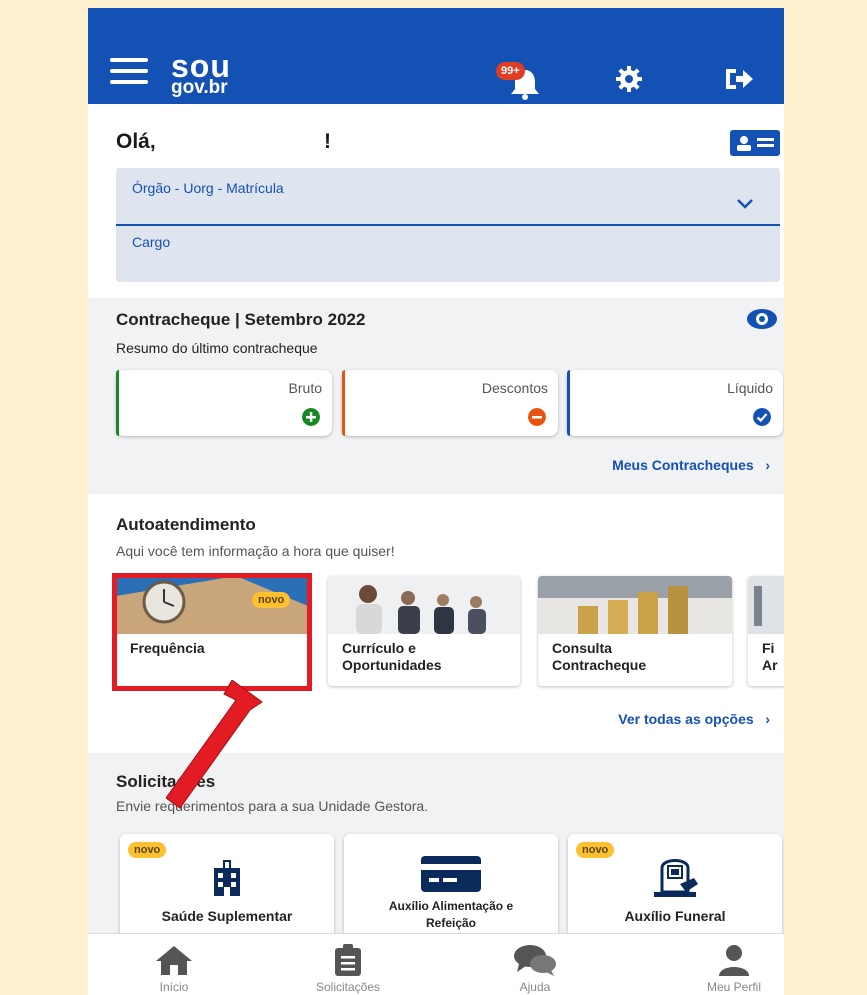 The height and width of the screenshot is (995, 867). What do you see at coordinates (755, 143) in the screenshot?
I see `id-card-icon` at bounding box center [755, 143].